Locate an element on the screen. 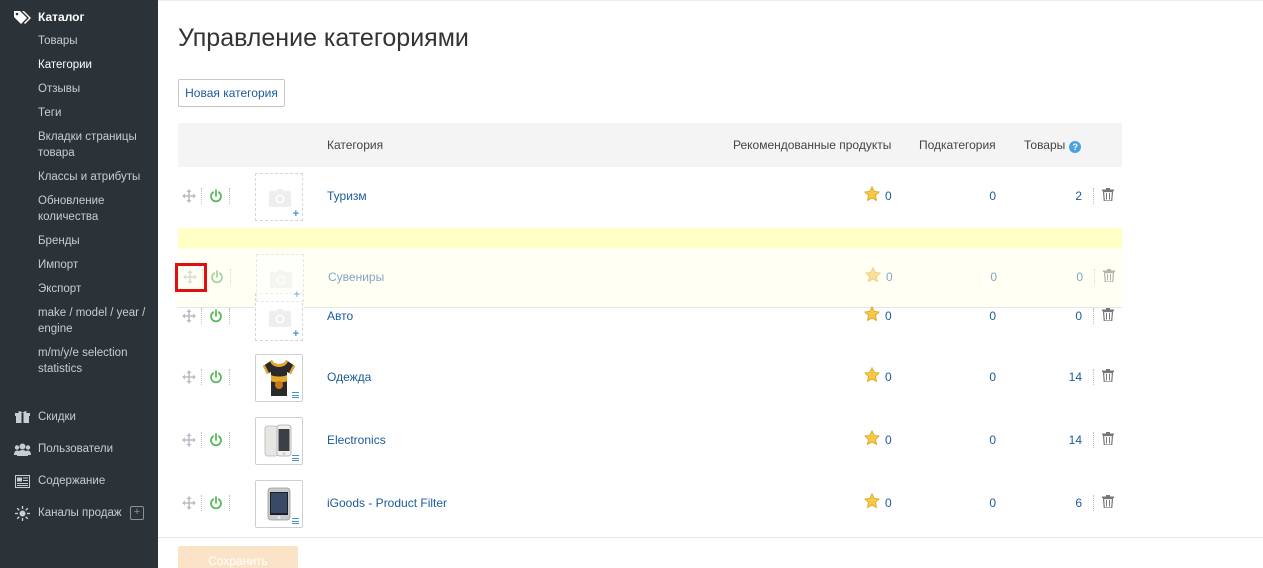 This screenshot has height=568, width=1263. sidebar-item-product-tabs: Вкладки страницы товара is located at coordinates (93, 145).